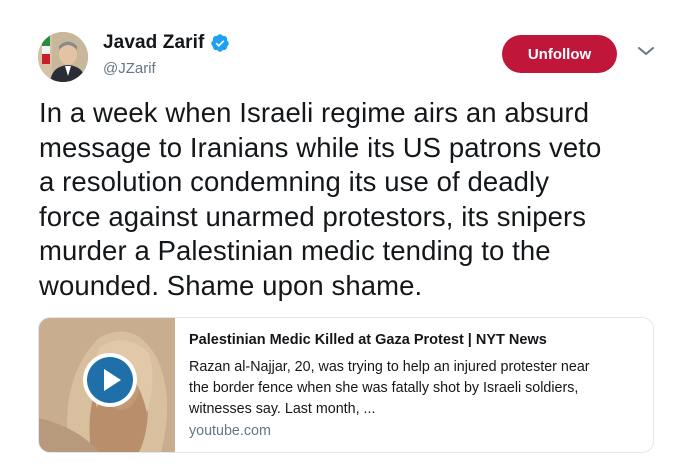  I want to click on play-icon, so click(110, 380).